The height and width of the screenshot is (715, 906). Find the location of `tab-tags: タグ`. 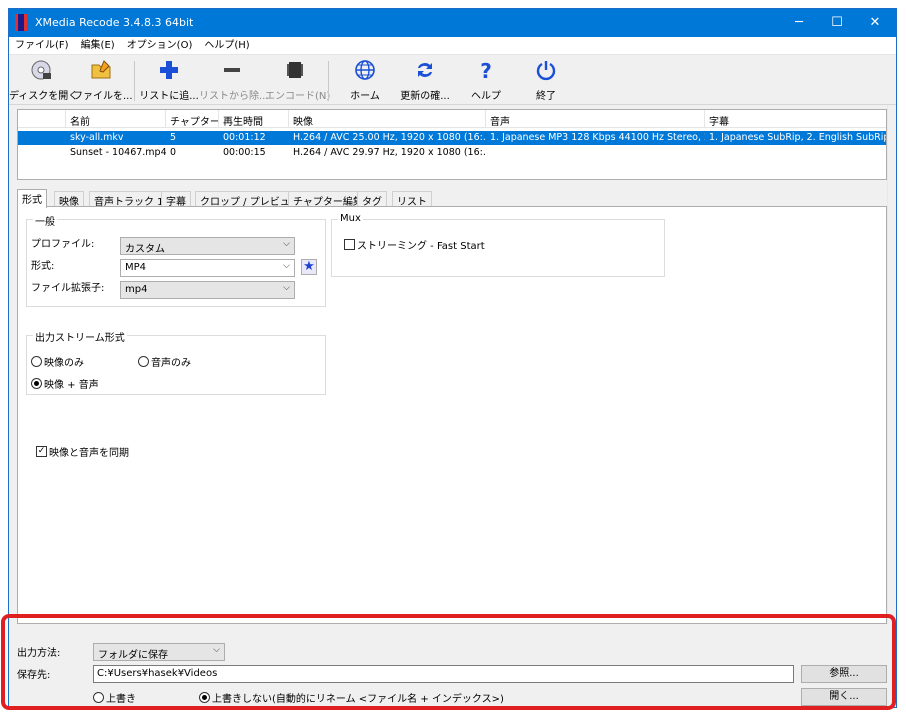

tab-tags: タグ is located at coordinates (372, 199).